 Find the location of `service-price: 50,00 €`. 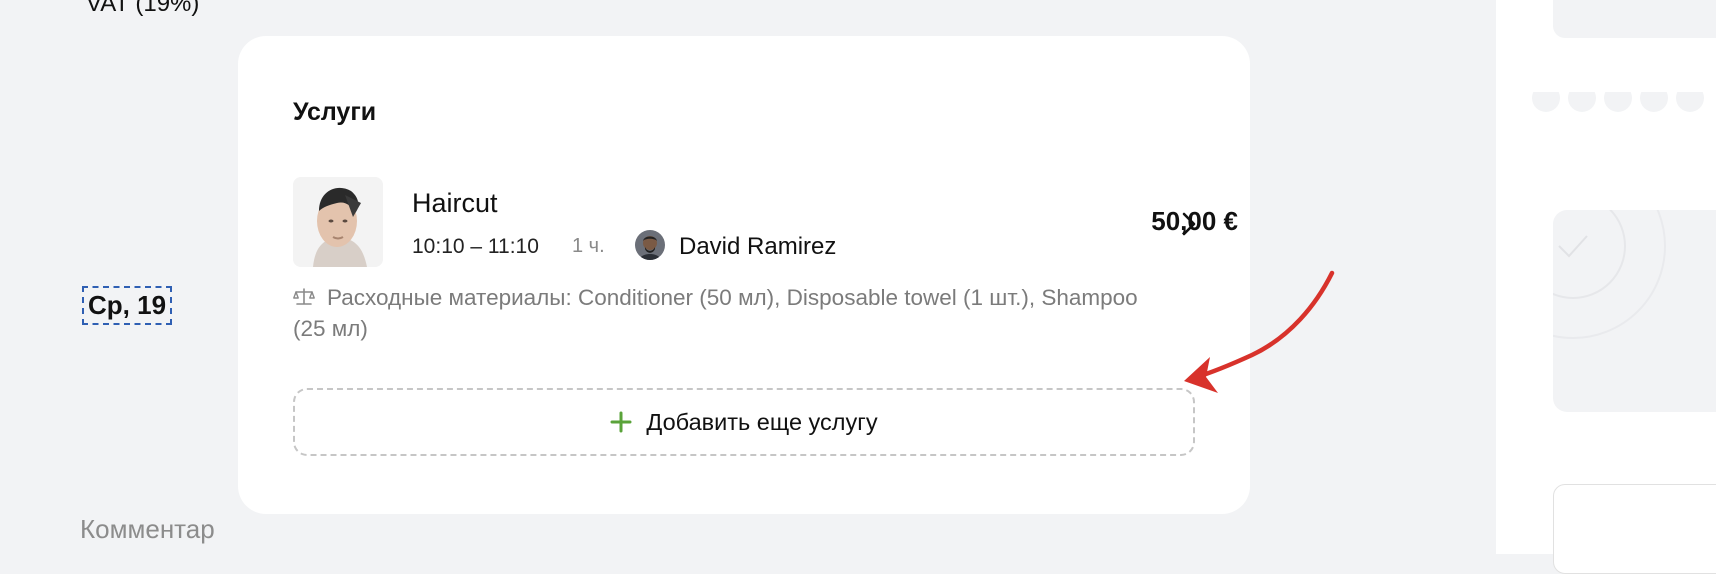

service-price: 50,00 € is located at coordinates (1194, 221).